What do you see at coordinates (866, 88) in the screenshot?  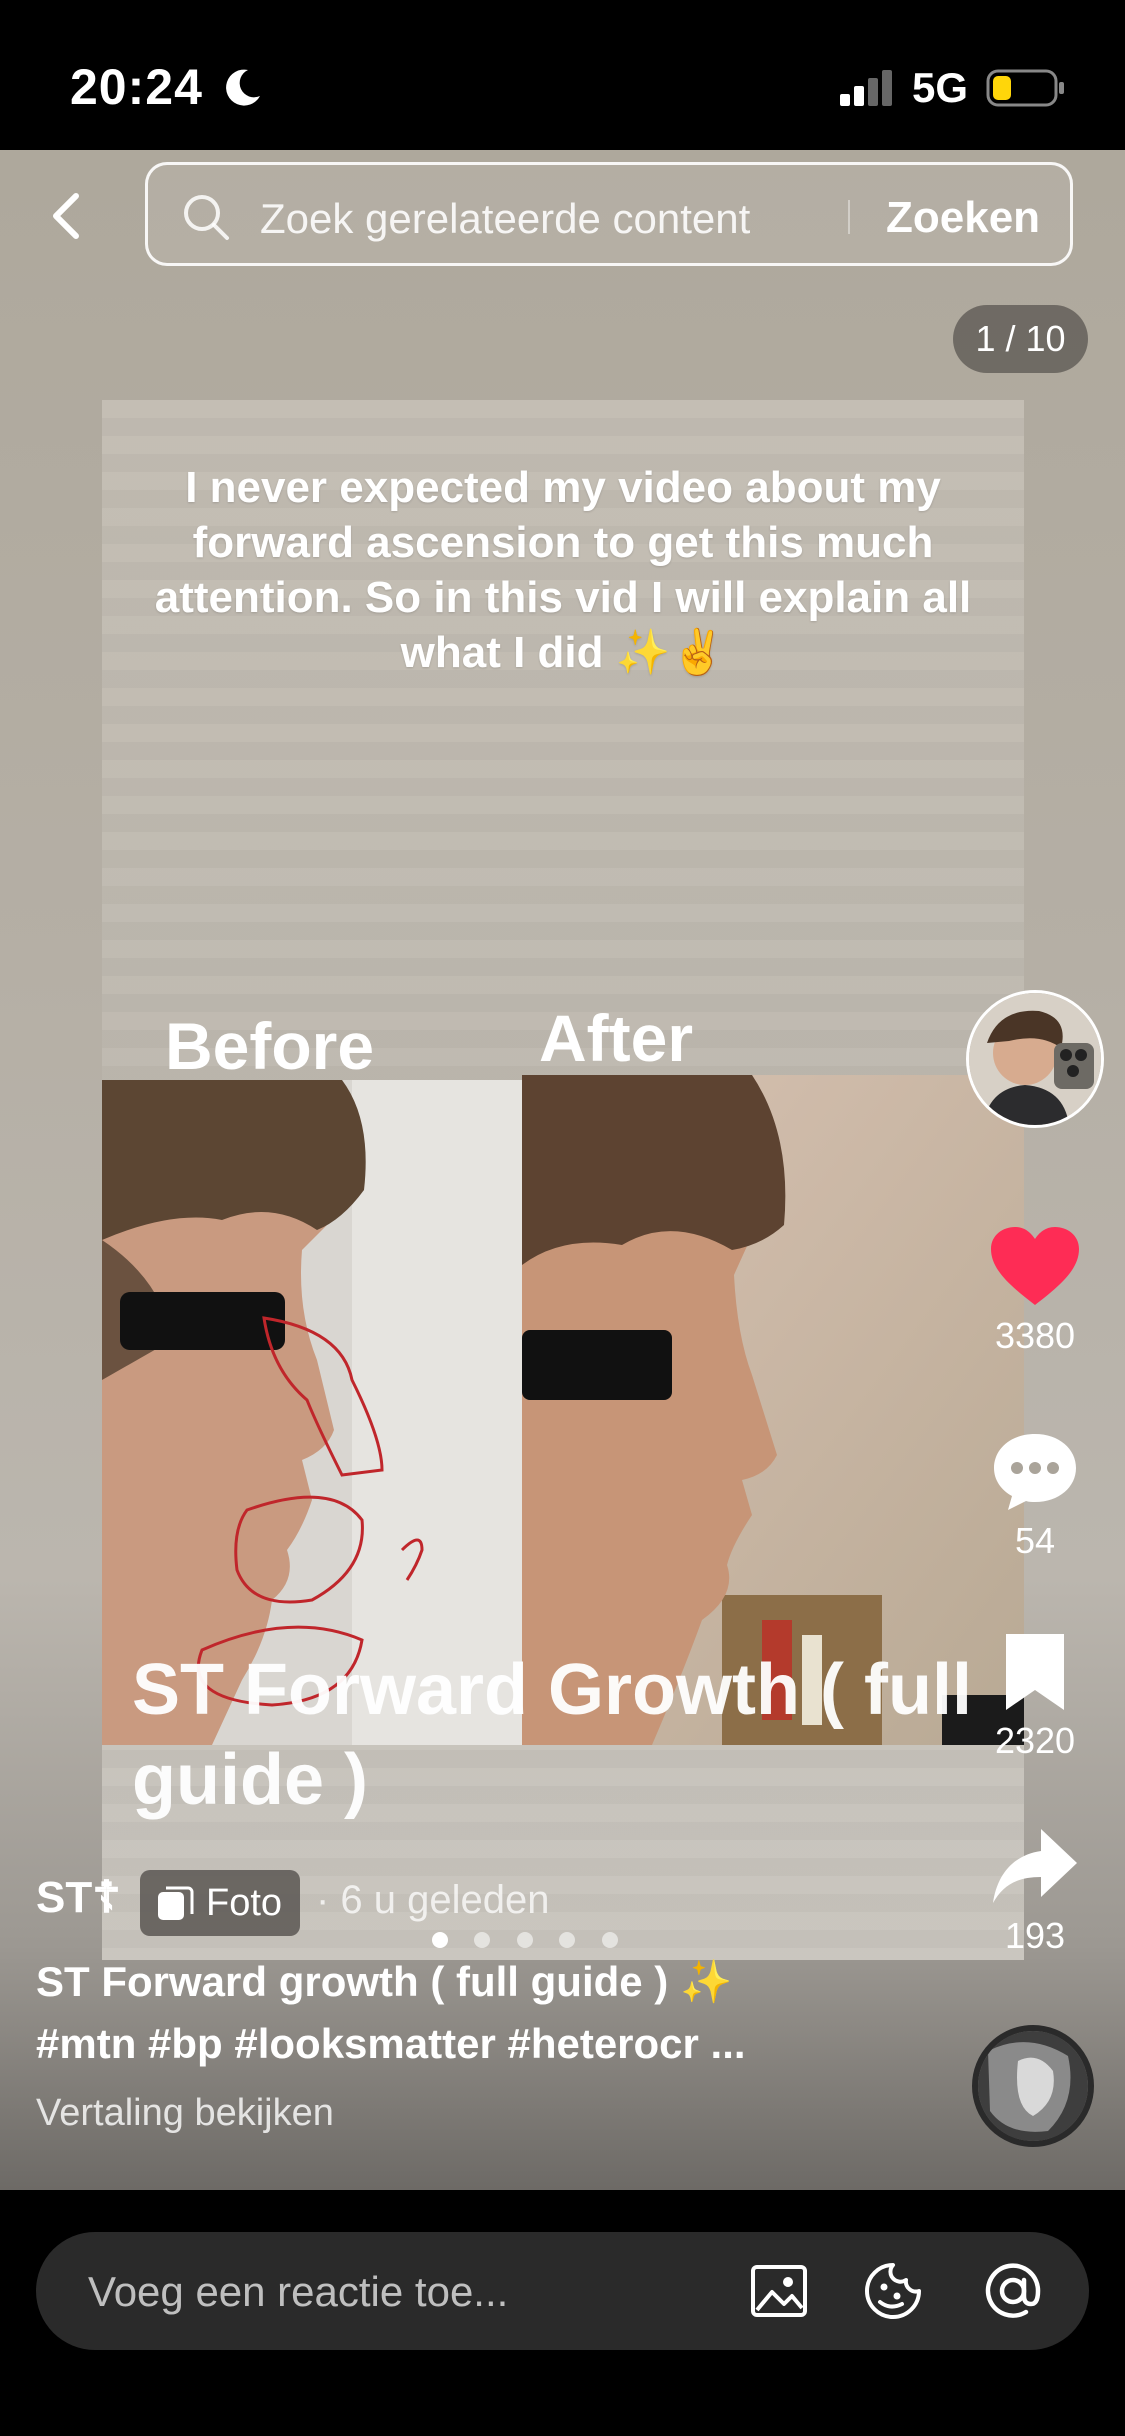 I see `signal-icon` at bounding box center [866, 88].